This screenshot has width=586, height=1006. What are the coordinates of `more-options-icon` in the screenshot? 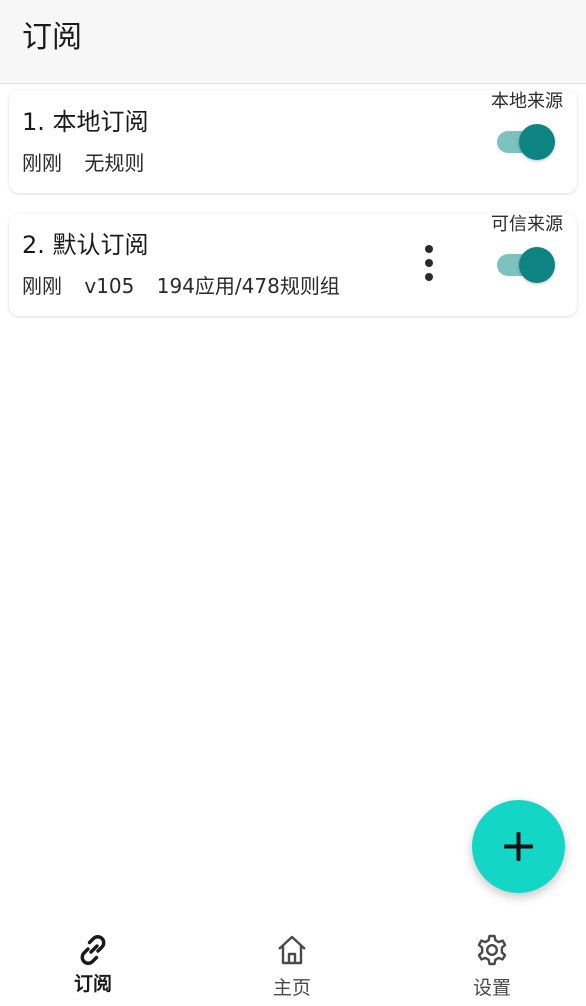 It's located at (429, 263).